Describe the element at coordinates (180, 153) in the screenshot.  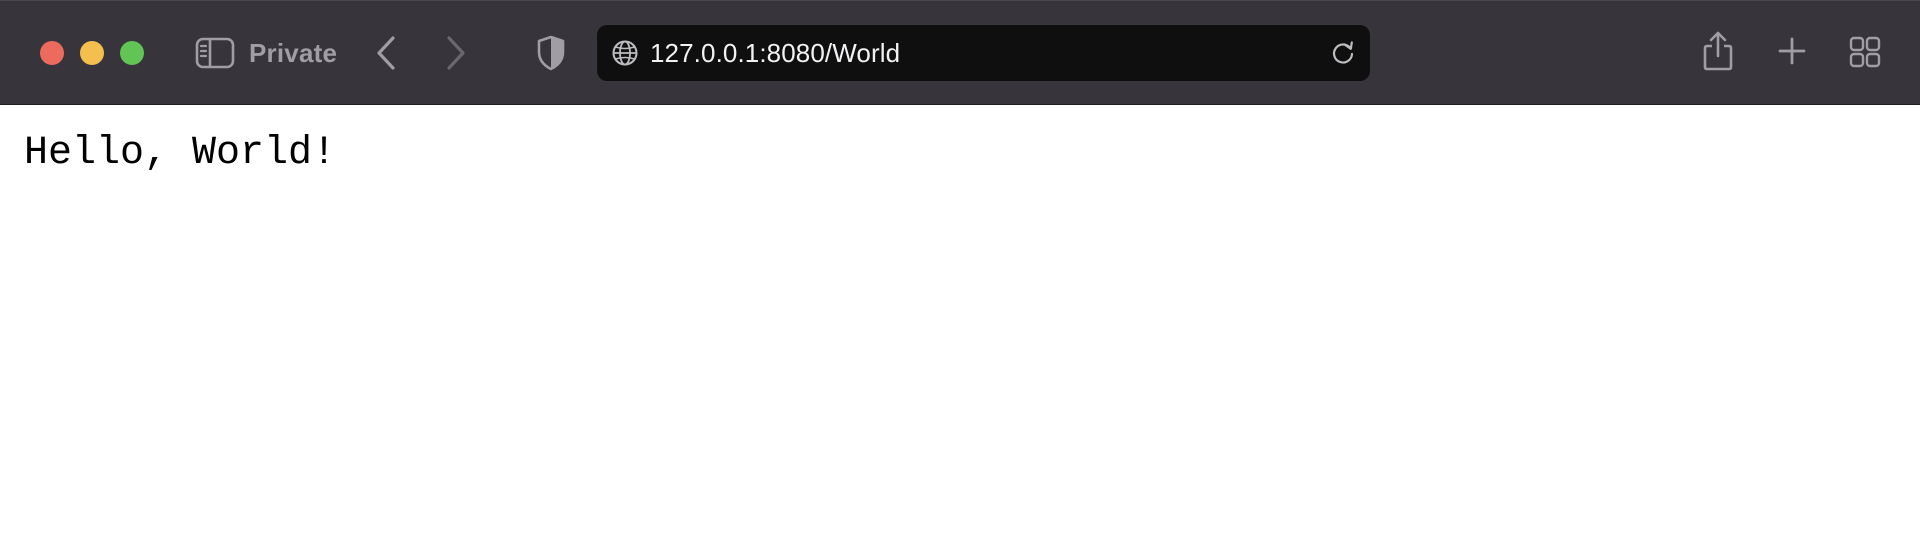
I see `page-body-text: Hello, World!` at that location.